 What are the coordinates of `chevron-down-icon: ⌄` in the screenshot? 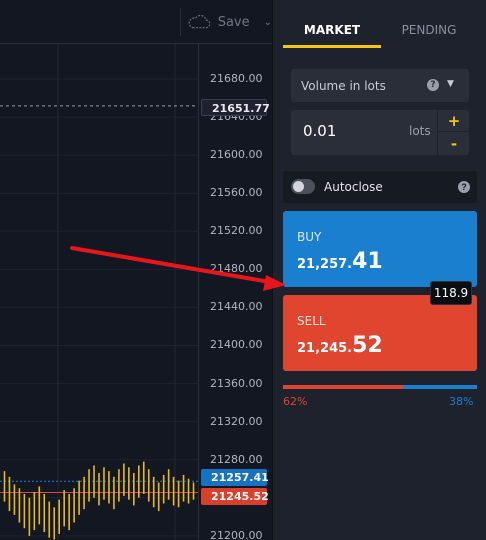 It's located at (268, 22).